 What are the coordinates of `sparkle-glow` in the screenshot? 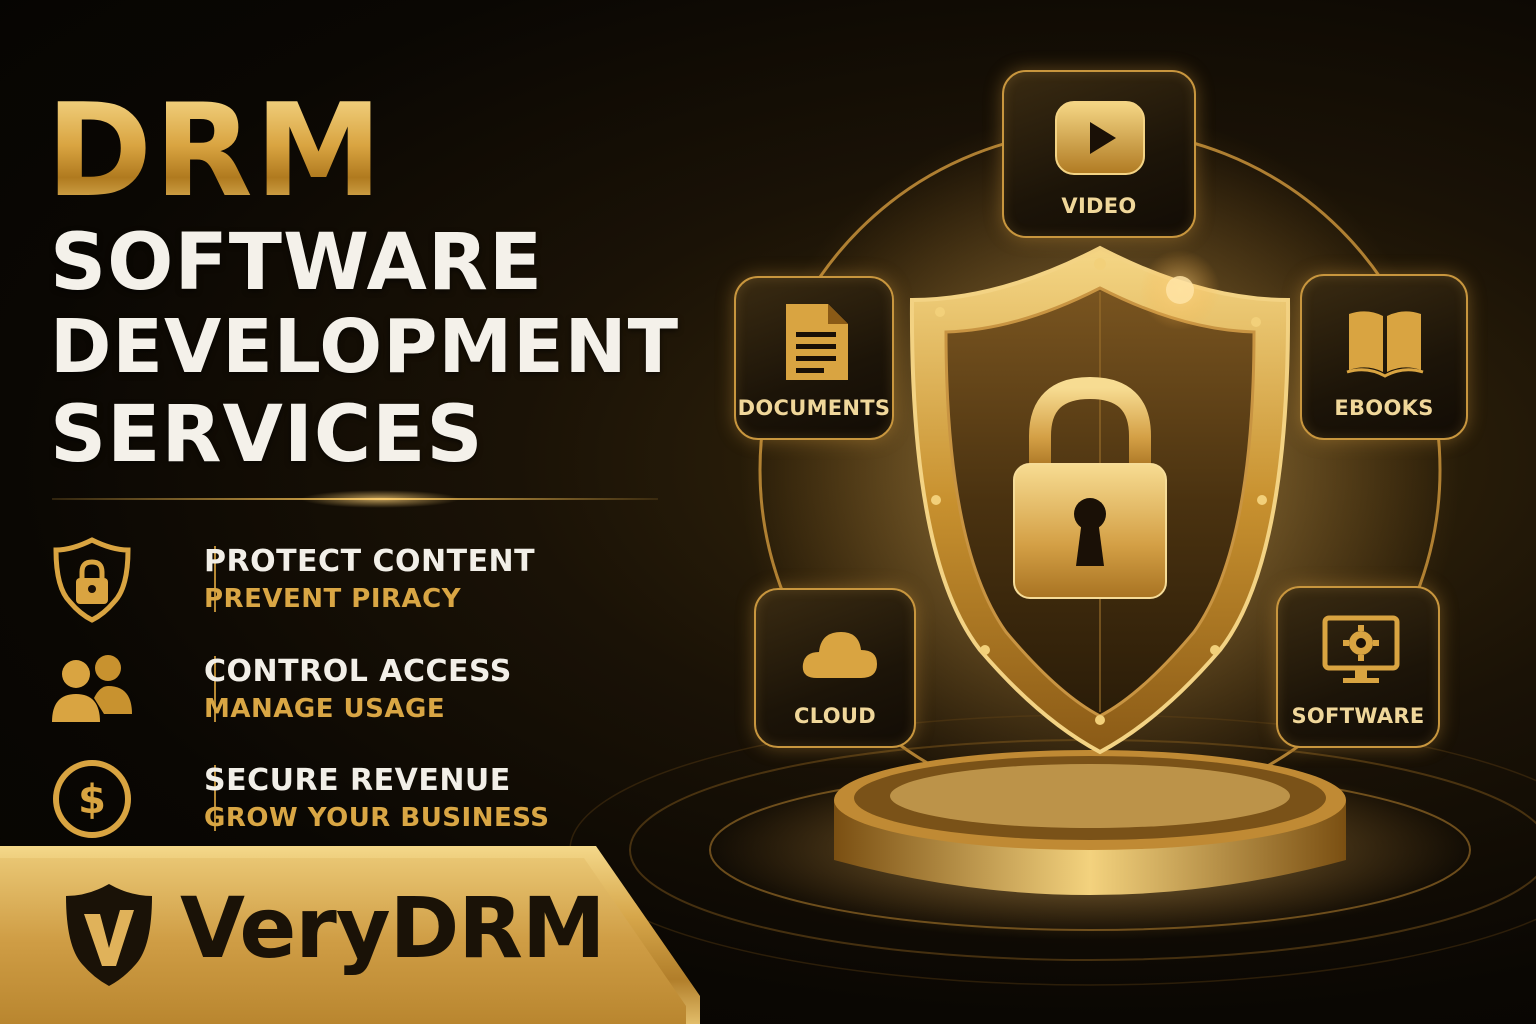 It's located at (1180, 290).